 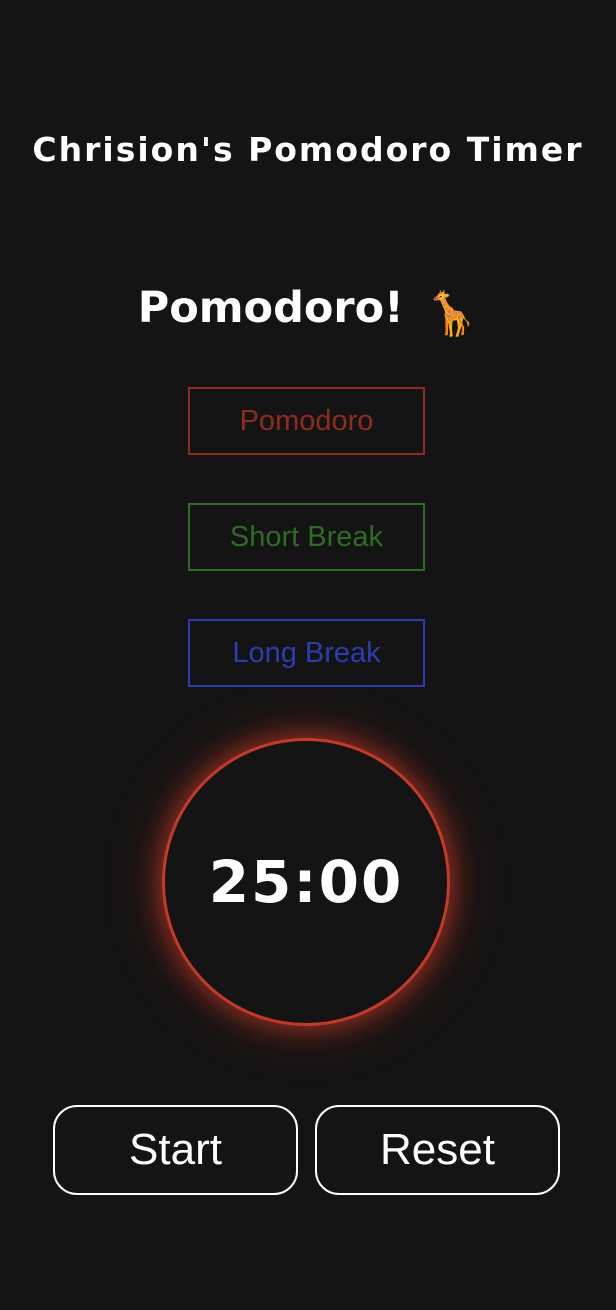 I want to click on mode-heading-text: Pomodoro!, so click(x=270, y=308).